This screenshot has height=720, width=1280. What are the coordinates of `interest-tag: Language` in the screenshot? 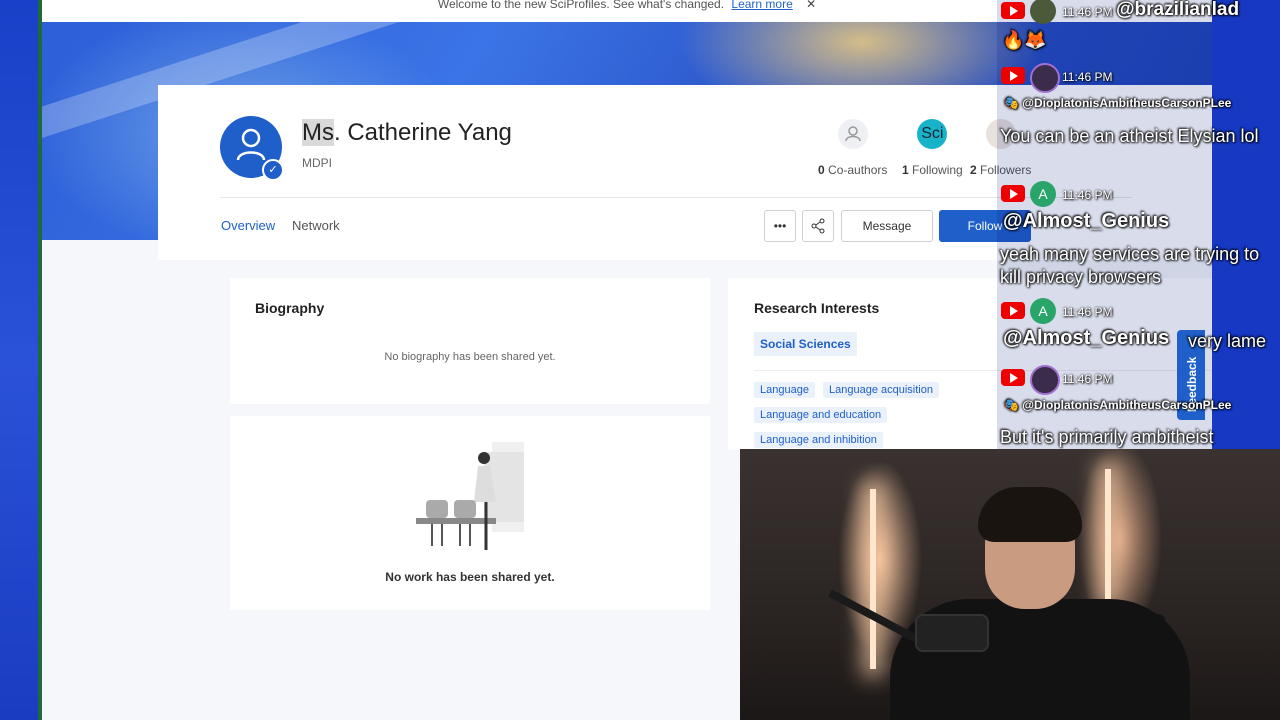 It's located at (784, 390).